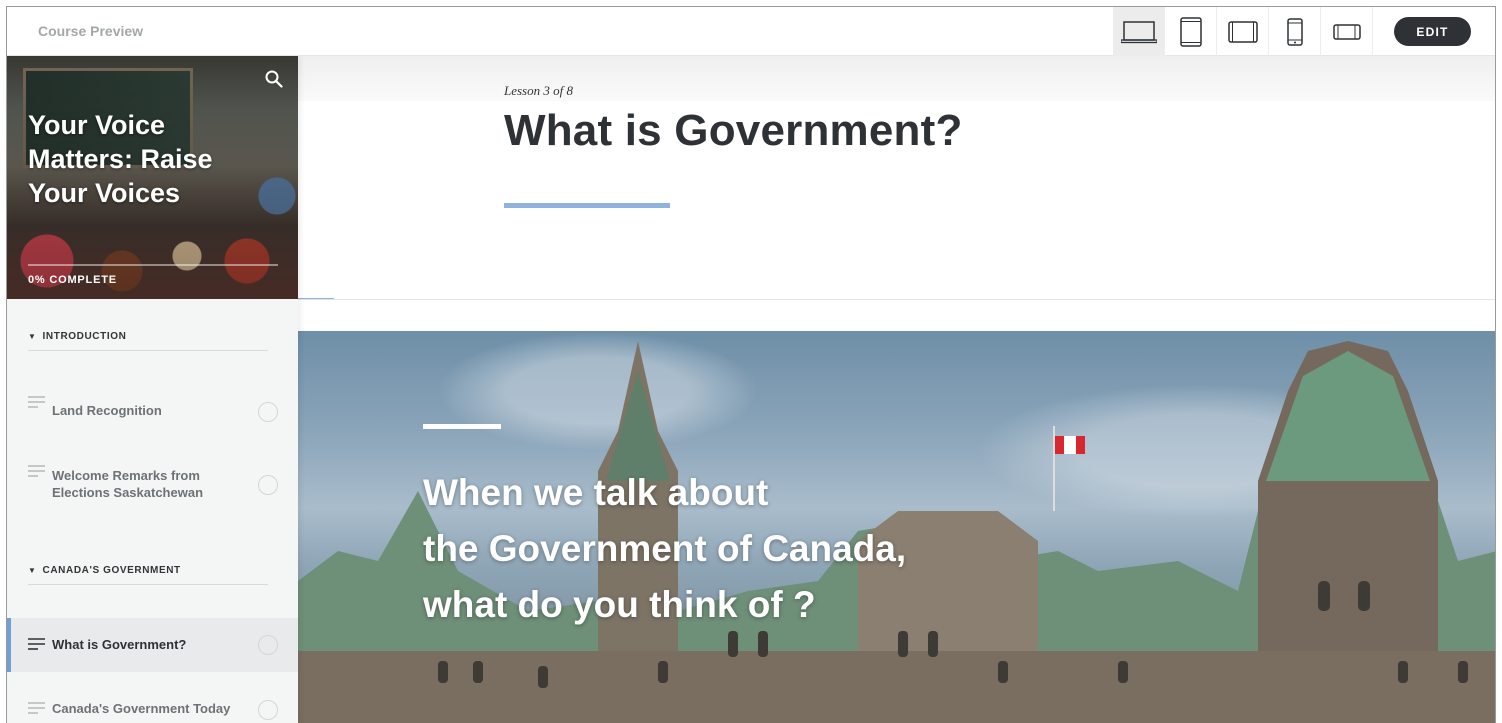  I want to click on lesson-item-land-recognition: Land Recognition, so click(152, 406).